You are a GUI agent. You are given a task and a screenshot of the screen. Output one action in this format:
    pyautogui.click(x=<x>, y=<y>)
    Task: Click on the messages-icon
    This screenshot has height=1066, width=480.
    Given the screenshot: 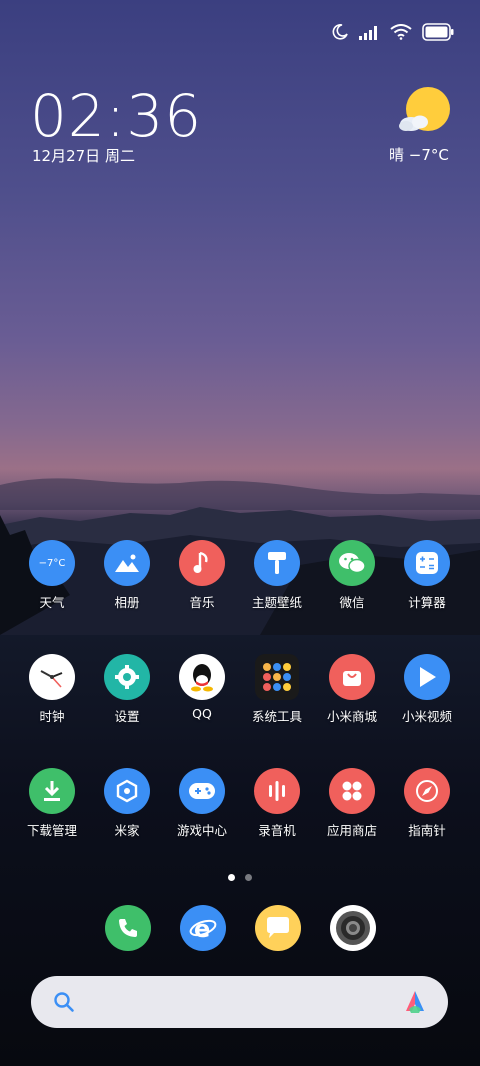 What is the action you would take?
    pyautogui.click(x=278, y=928)
    